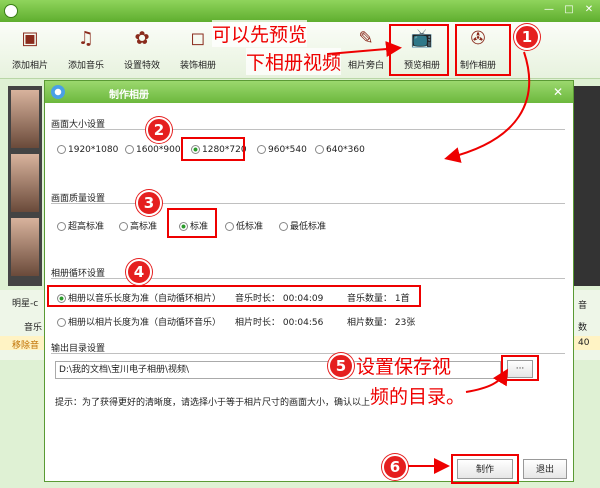  What do you see at coordinates (487, 380) in the screenshot?
I see `arrow-to-browse` at bounding box center [487, 380].